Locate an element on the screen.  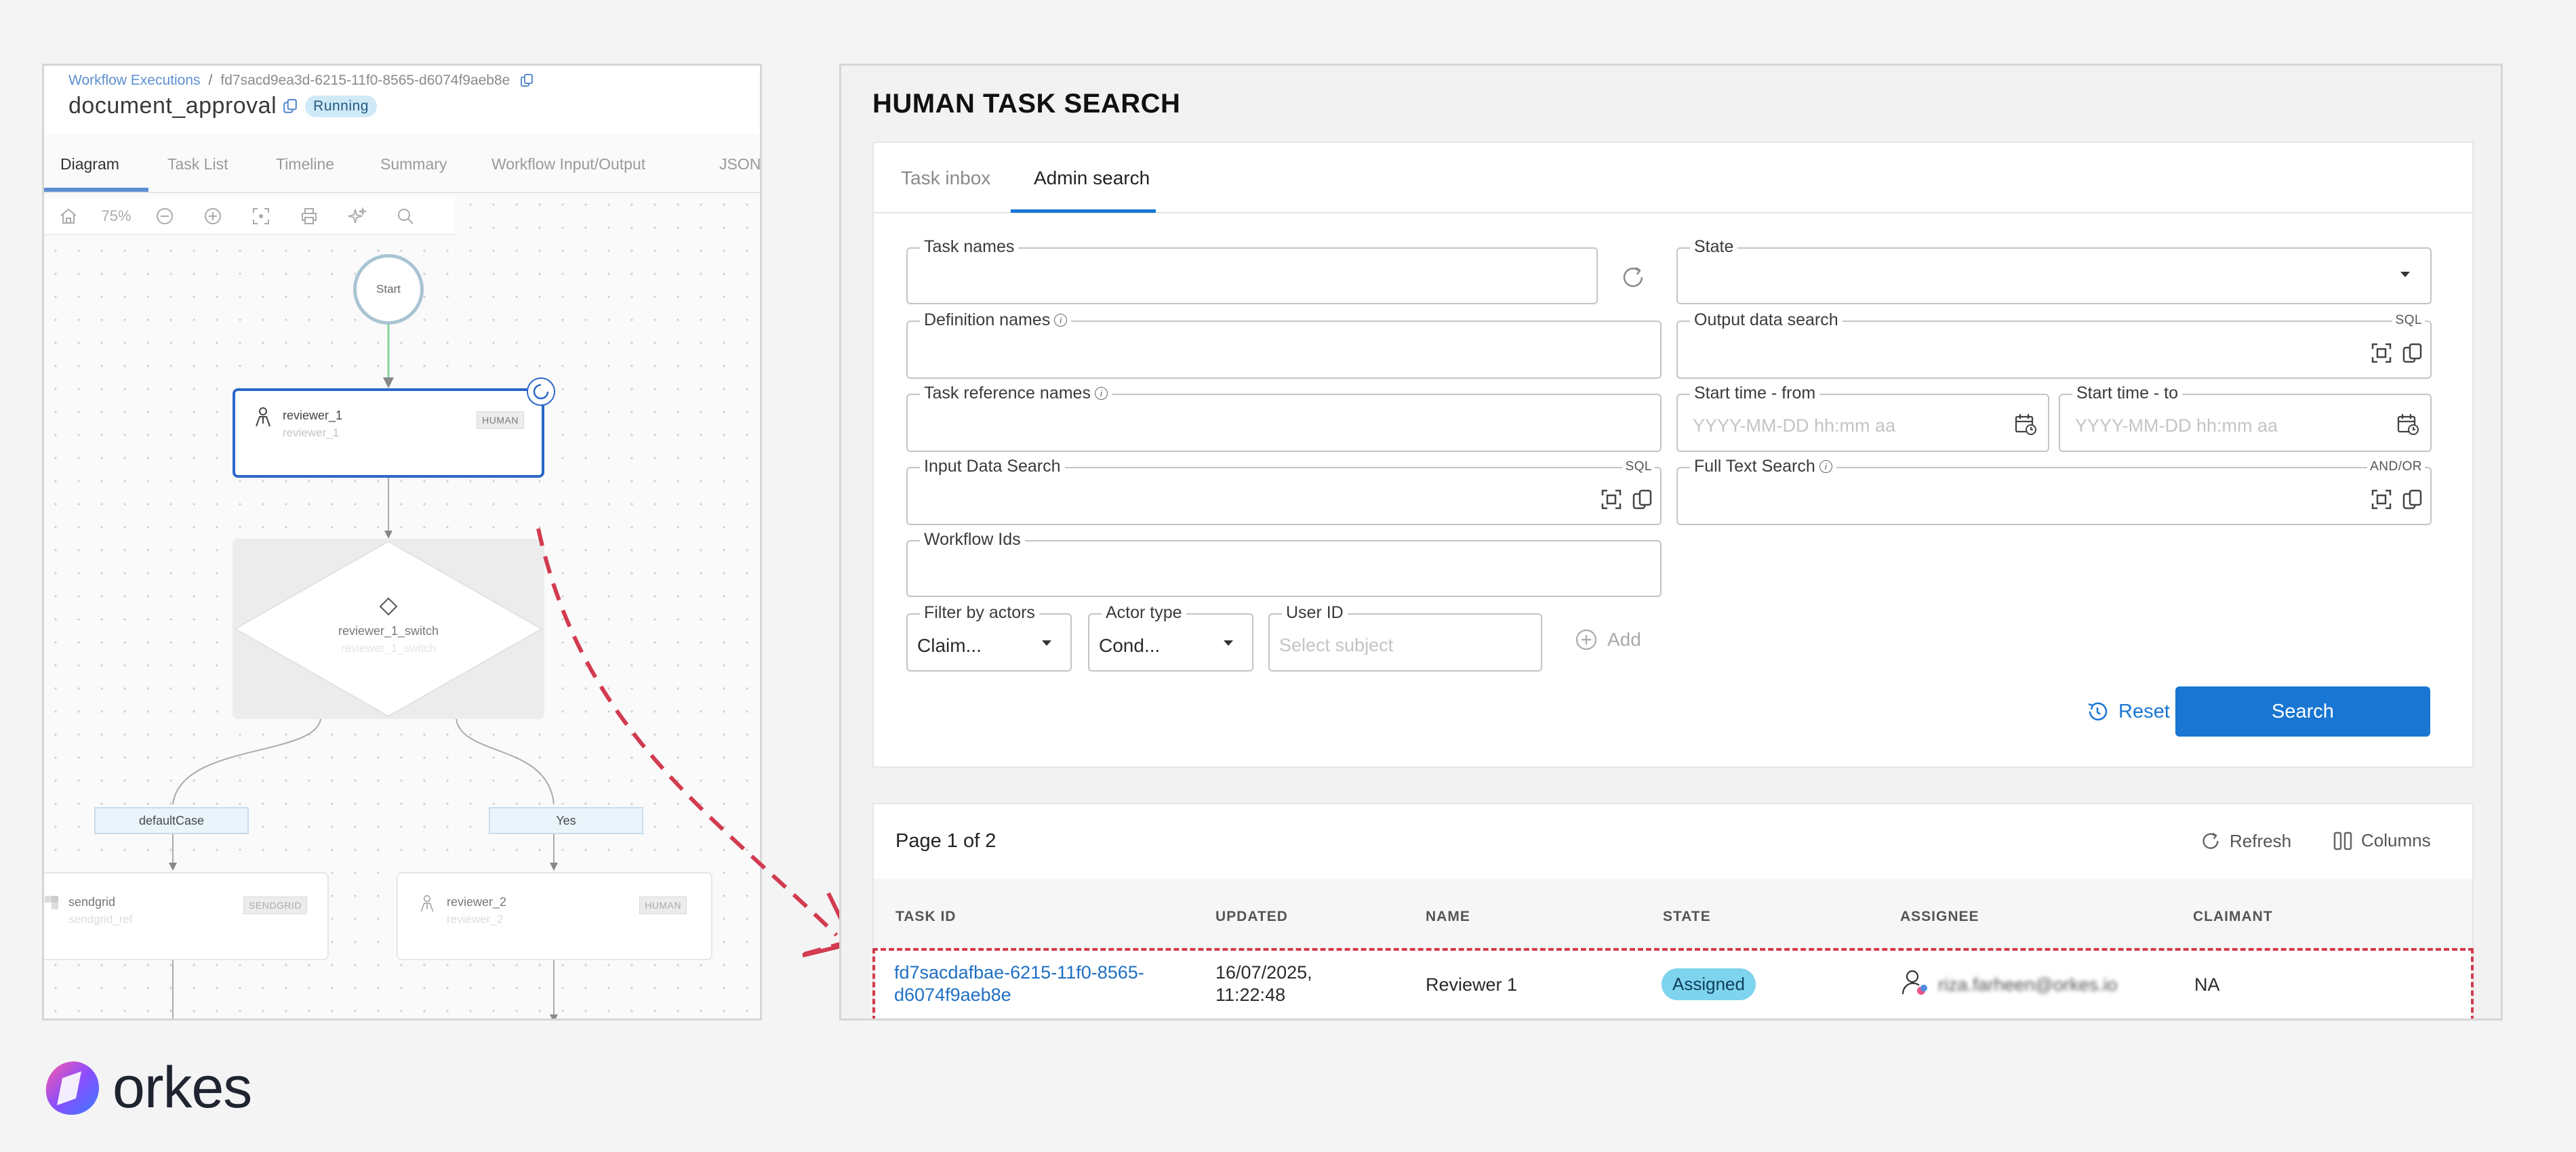
refresh-label: Refresh is located at coordinates (2261, 840).